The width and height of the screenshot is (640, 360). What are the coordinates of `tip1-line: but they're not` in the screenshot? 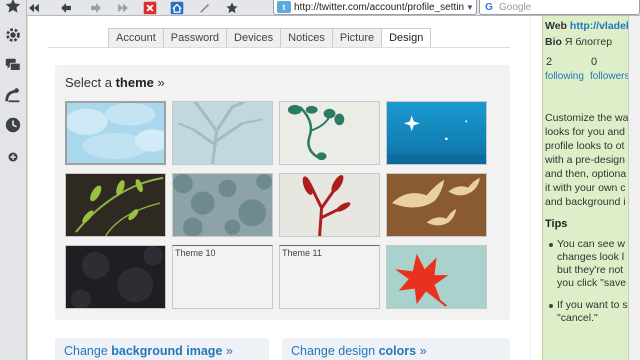 It's located at (590, 270).